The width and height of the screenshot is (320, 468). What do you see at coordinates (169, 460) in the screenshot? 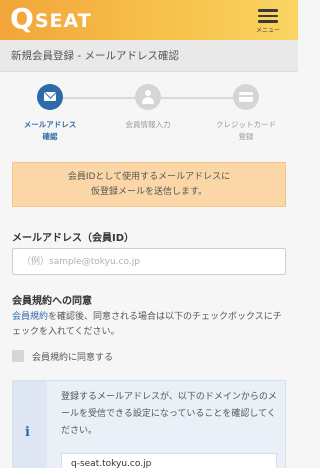
I see `domain-box: q-seat.tokyu.co.jp` at bounding box center [169, 460].